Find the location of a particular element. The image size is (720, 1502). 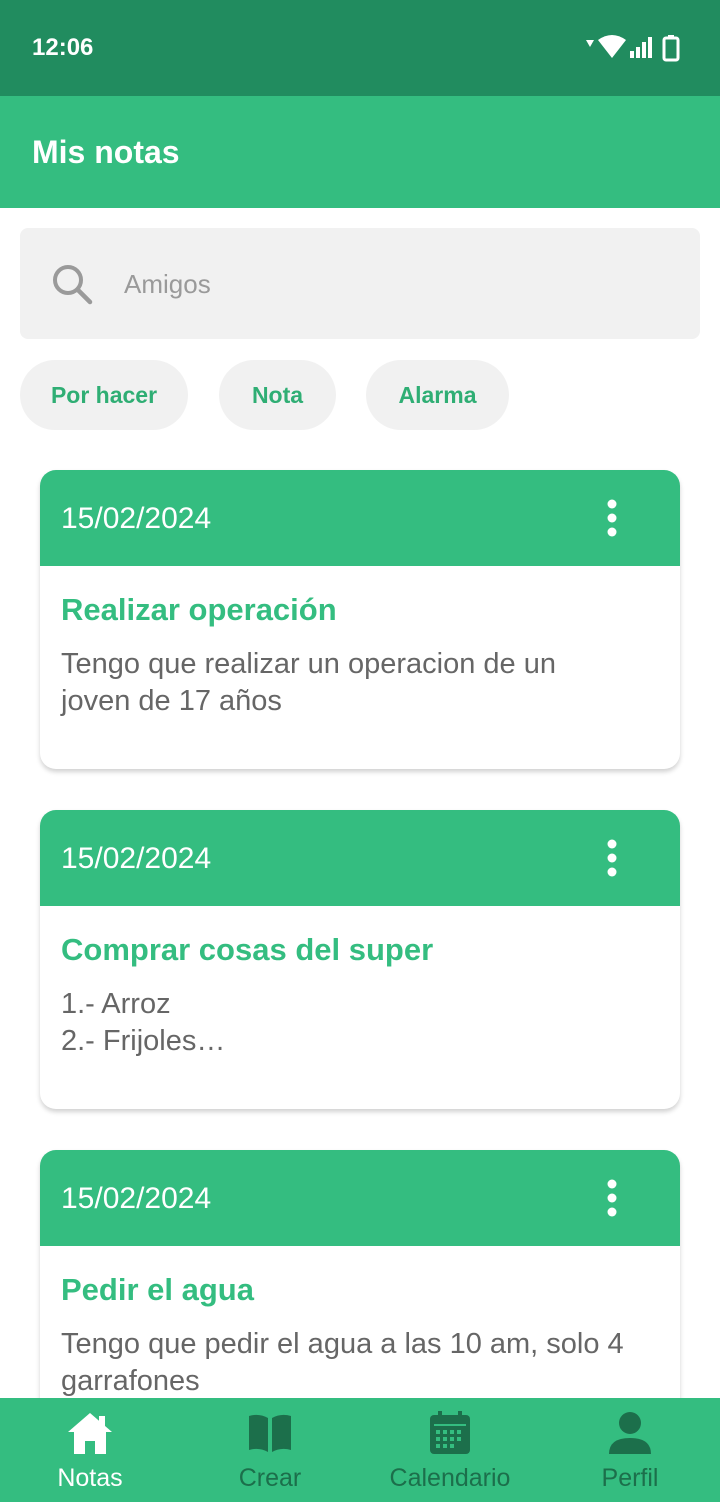

filter-chip-label: Nota is located at coordinates (277, 394).